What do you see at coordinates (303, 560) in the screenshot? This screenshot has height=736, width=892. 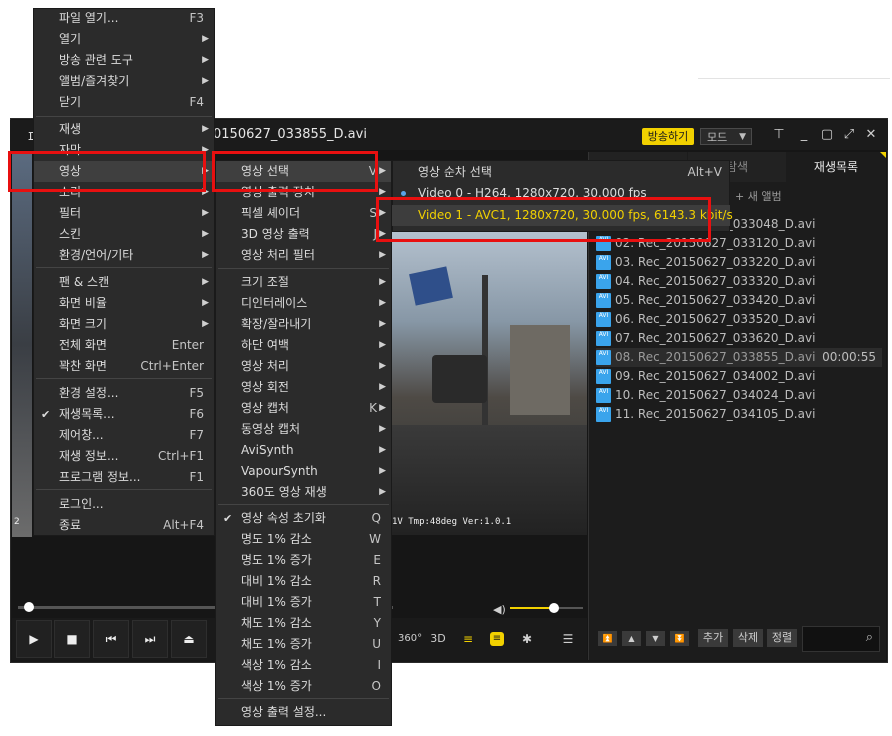 I see `video-menu-item: 명도 1% 증가 E` at bounding box center [303, 560].